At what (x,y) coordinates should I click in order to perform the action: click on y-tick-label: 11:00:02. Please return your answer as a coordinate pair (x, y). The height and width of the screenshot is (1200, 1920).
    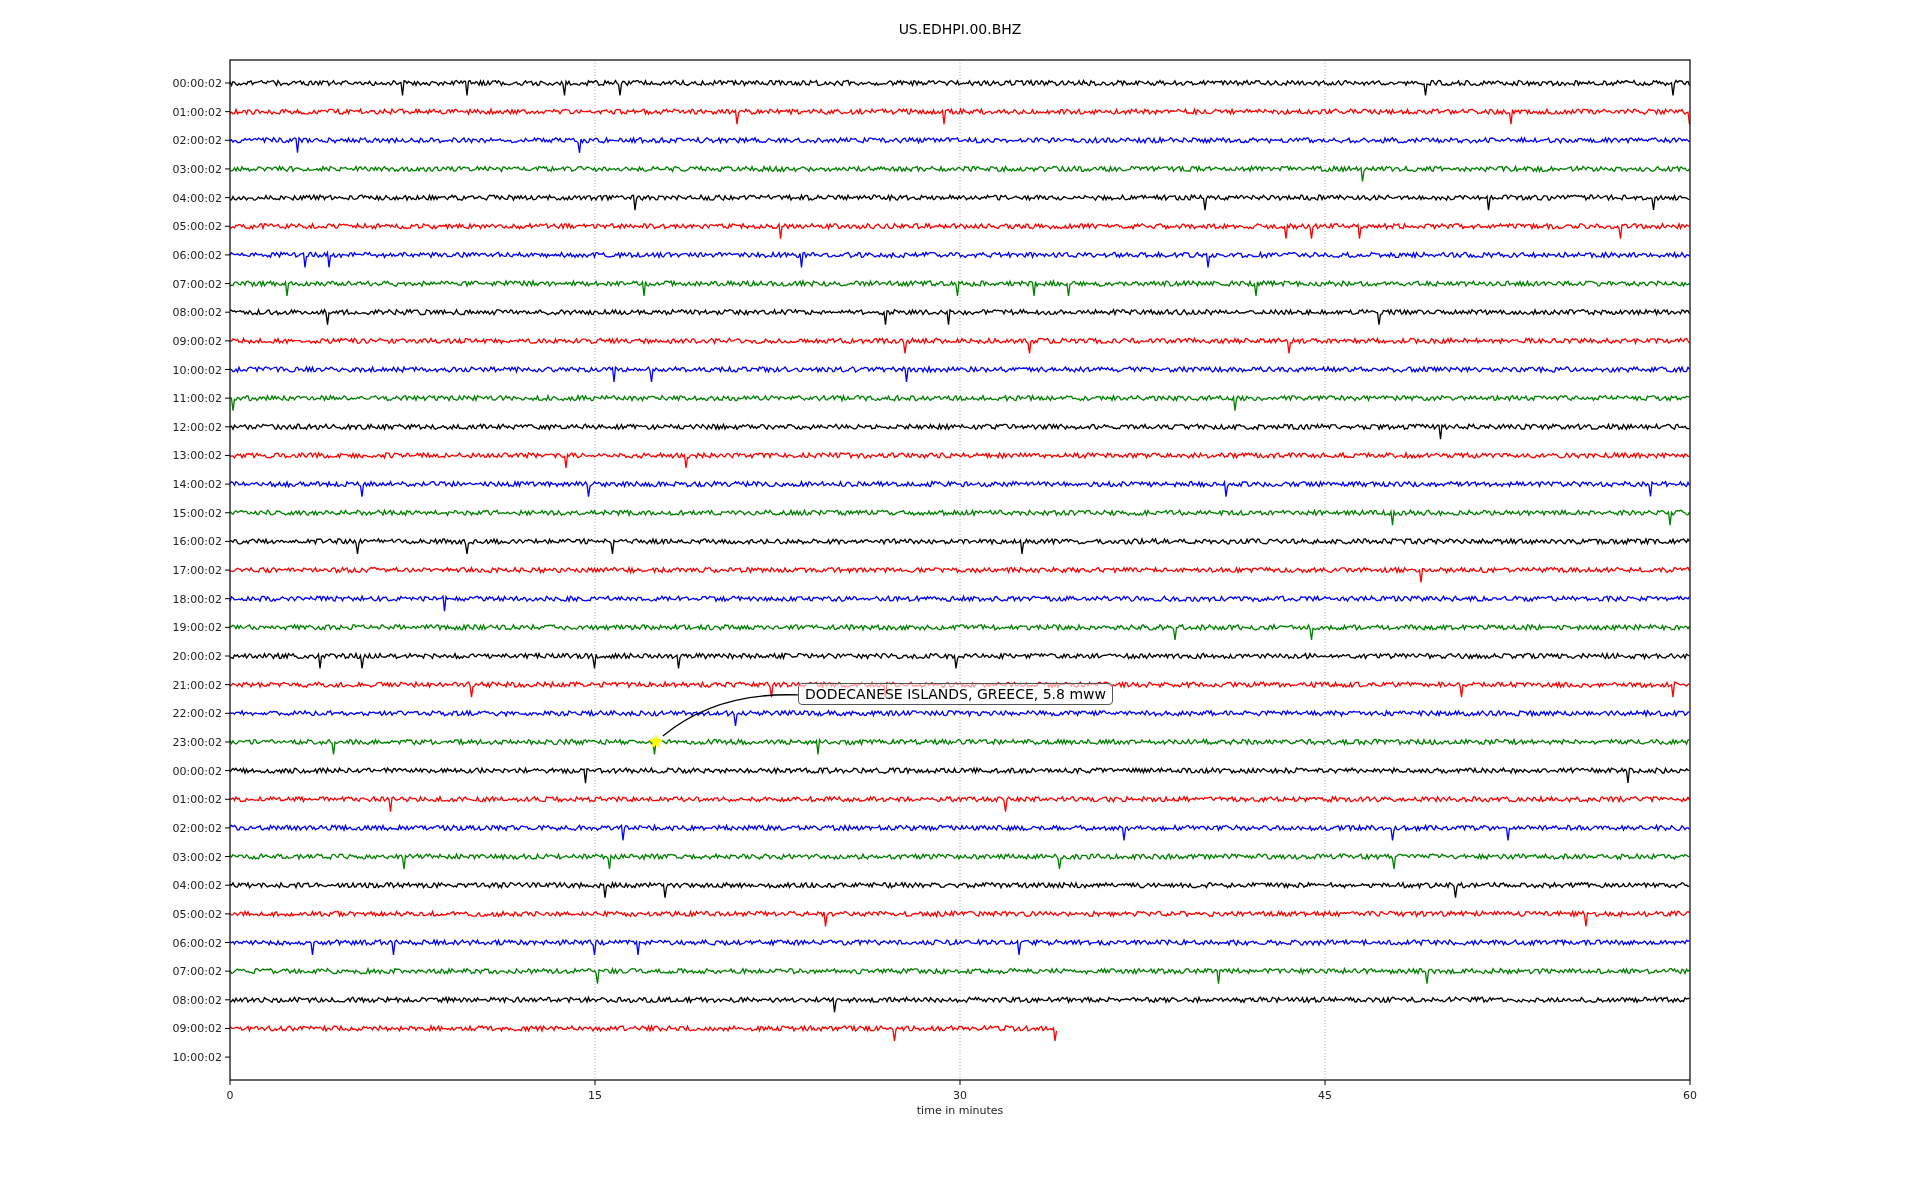
    Looking at the image, I should click on (197, 399).